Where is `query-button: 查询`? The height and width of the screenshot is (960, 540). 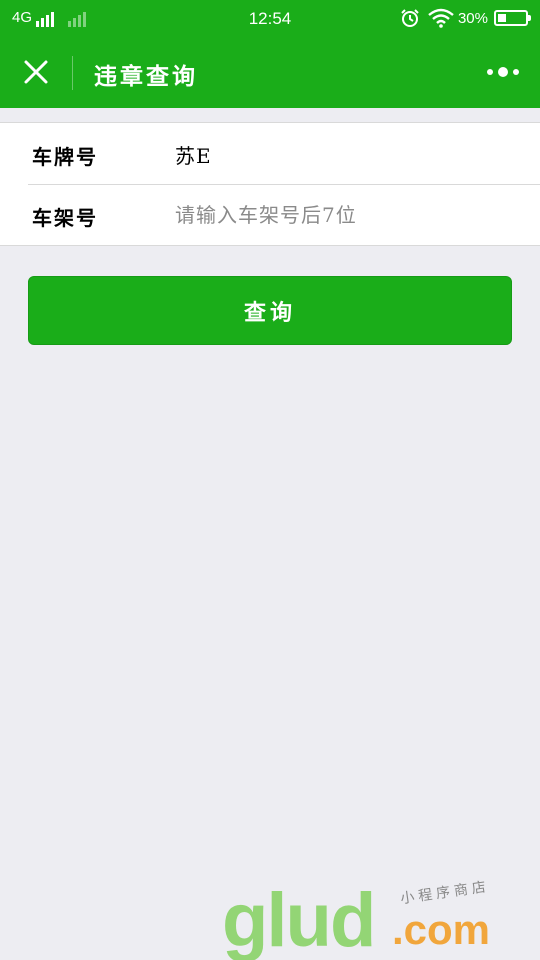 query-button: 查询 is located at coordinates (270, 310).